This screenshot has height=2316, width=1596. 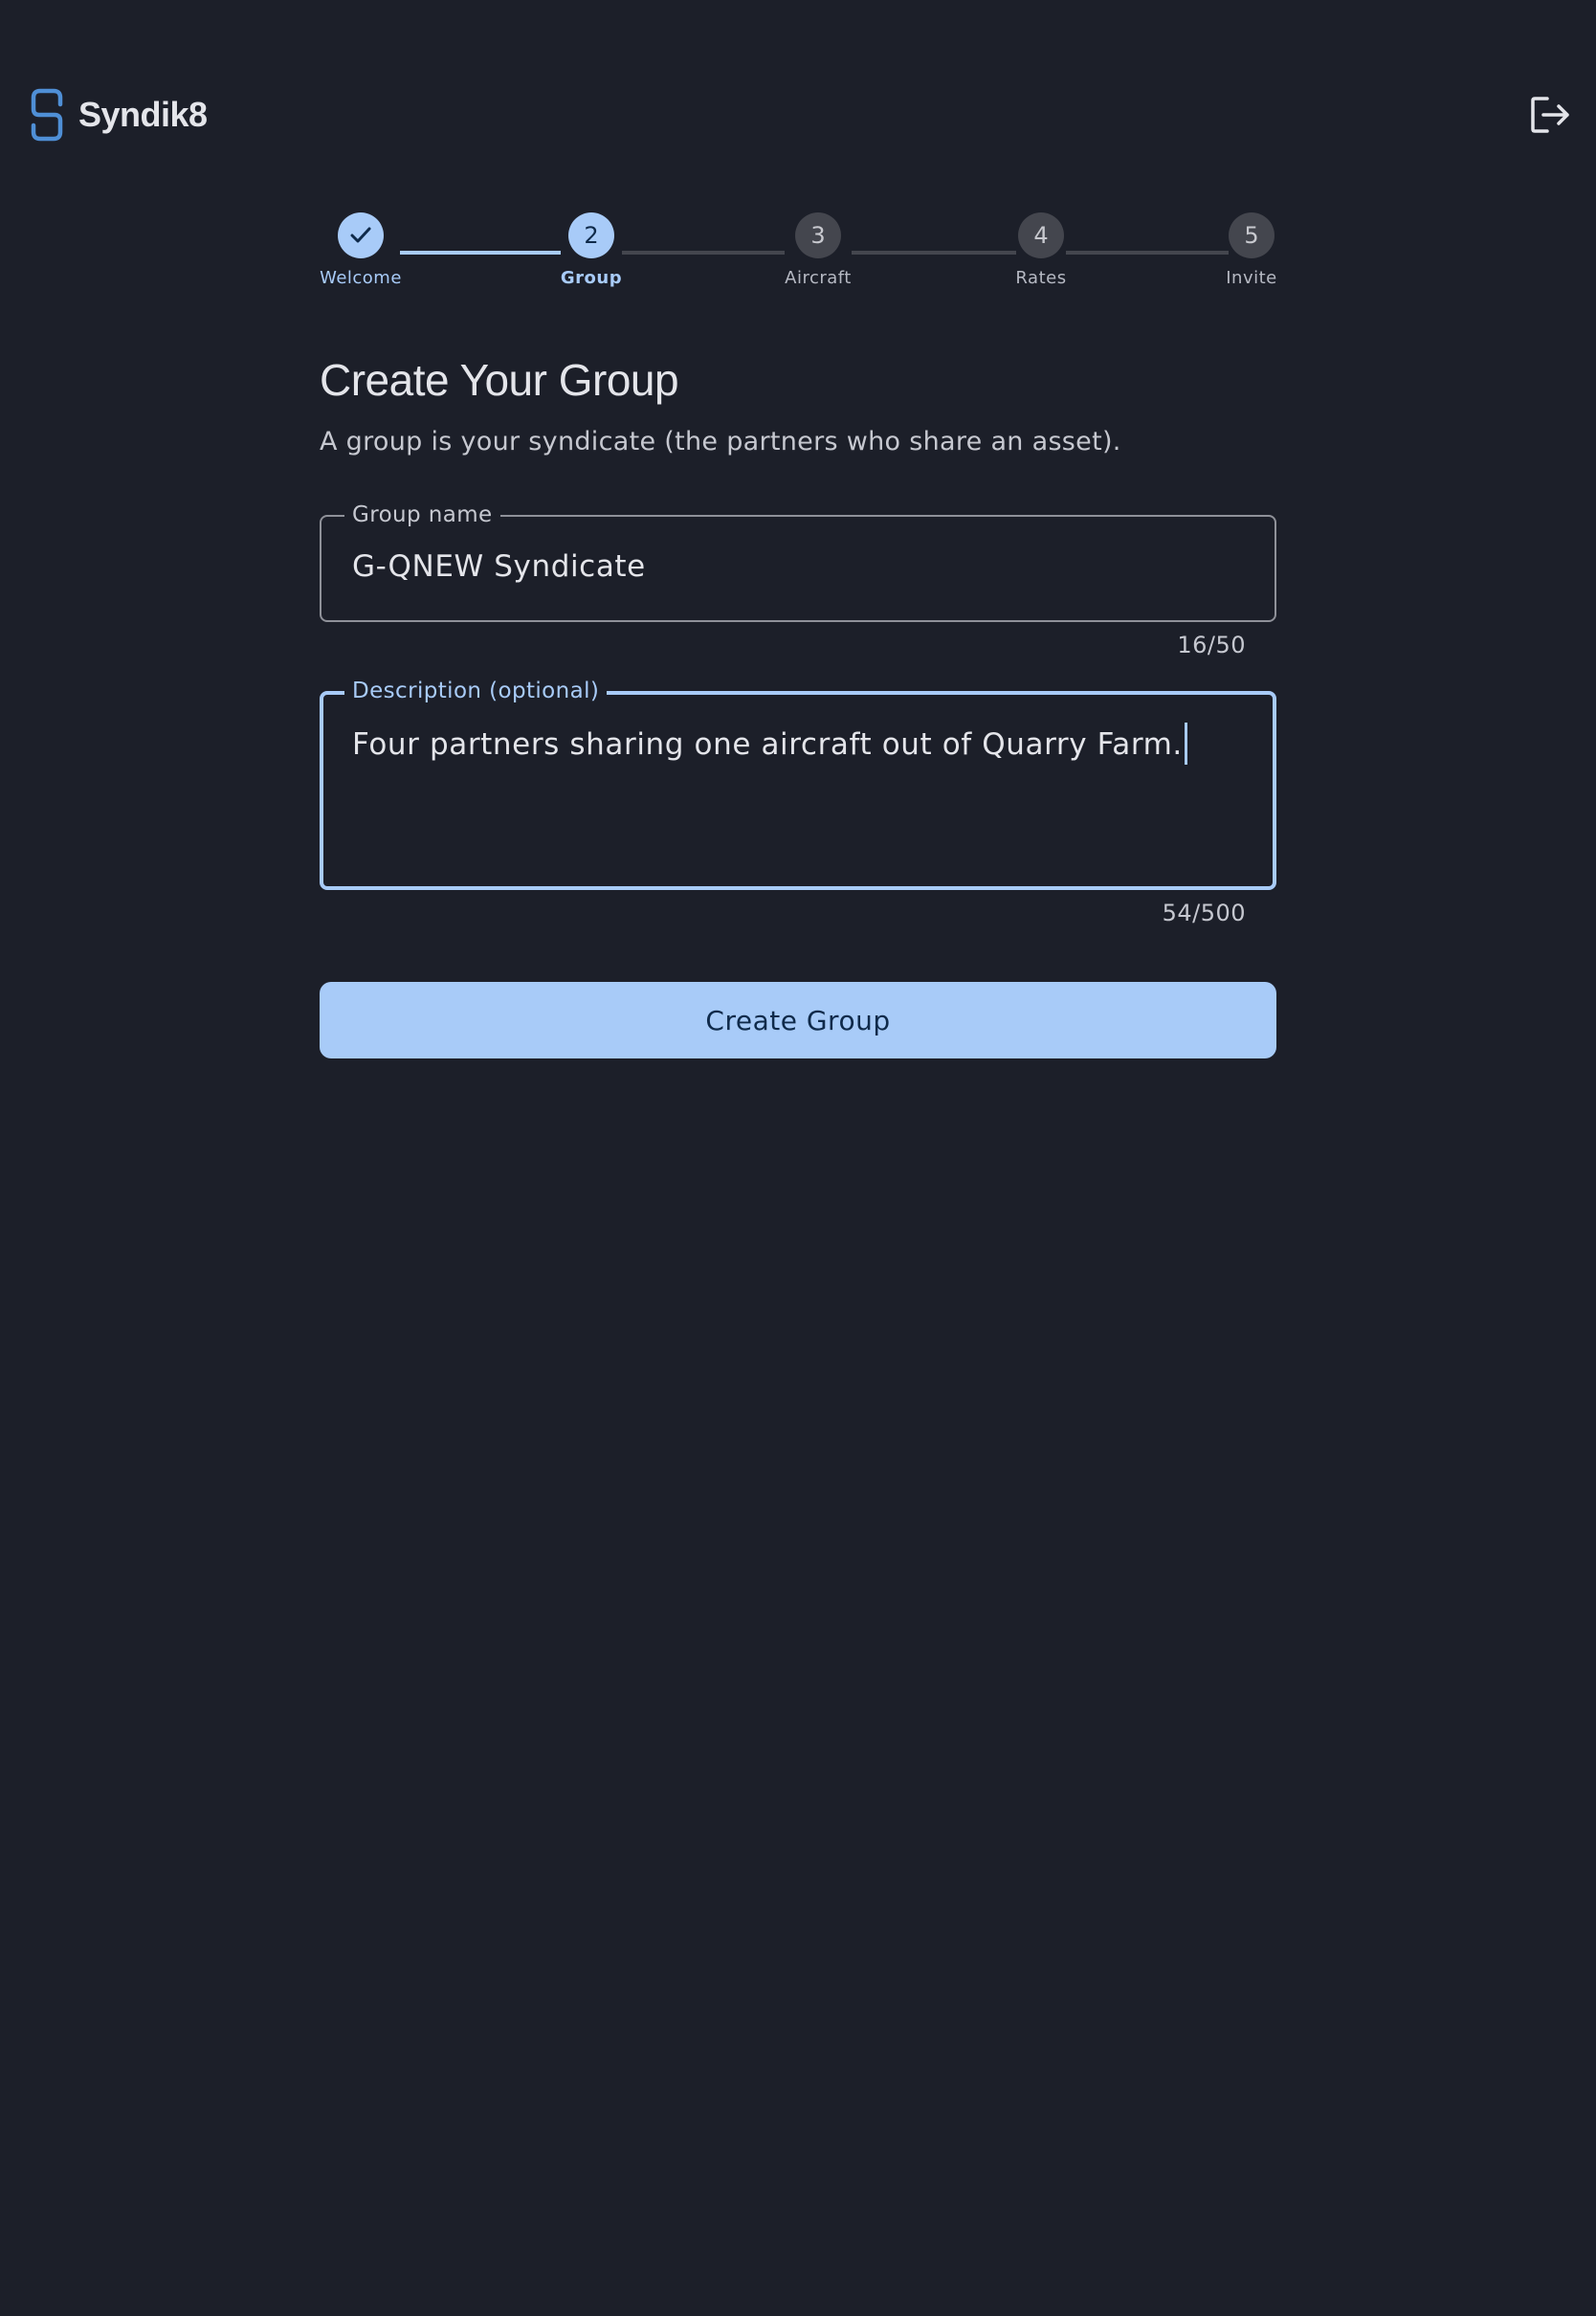 What do you see at coordinates (1041, 278) in the screenshot?
I see `step-label-rates: Rates` at bounding box center [1041, 278].